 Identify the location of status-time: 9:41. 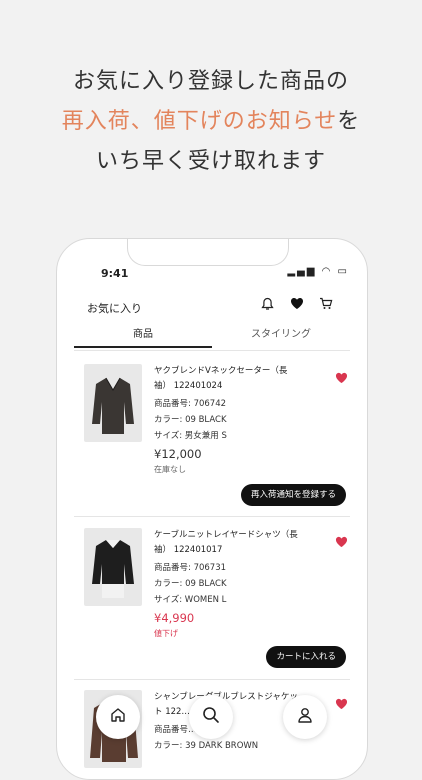
(115, 273).